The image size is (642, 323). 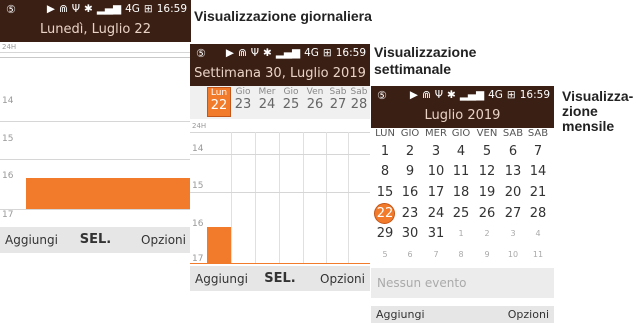 I want to click on page-title: Luglio 2019, so click(x=462, y=116).